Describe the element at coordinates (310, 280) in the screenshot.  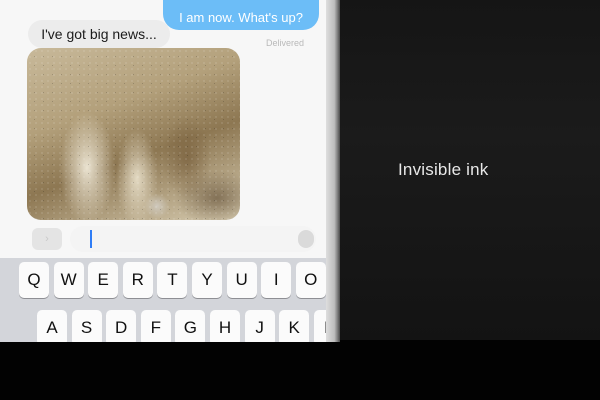
I see `key-o: O` at that location.